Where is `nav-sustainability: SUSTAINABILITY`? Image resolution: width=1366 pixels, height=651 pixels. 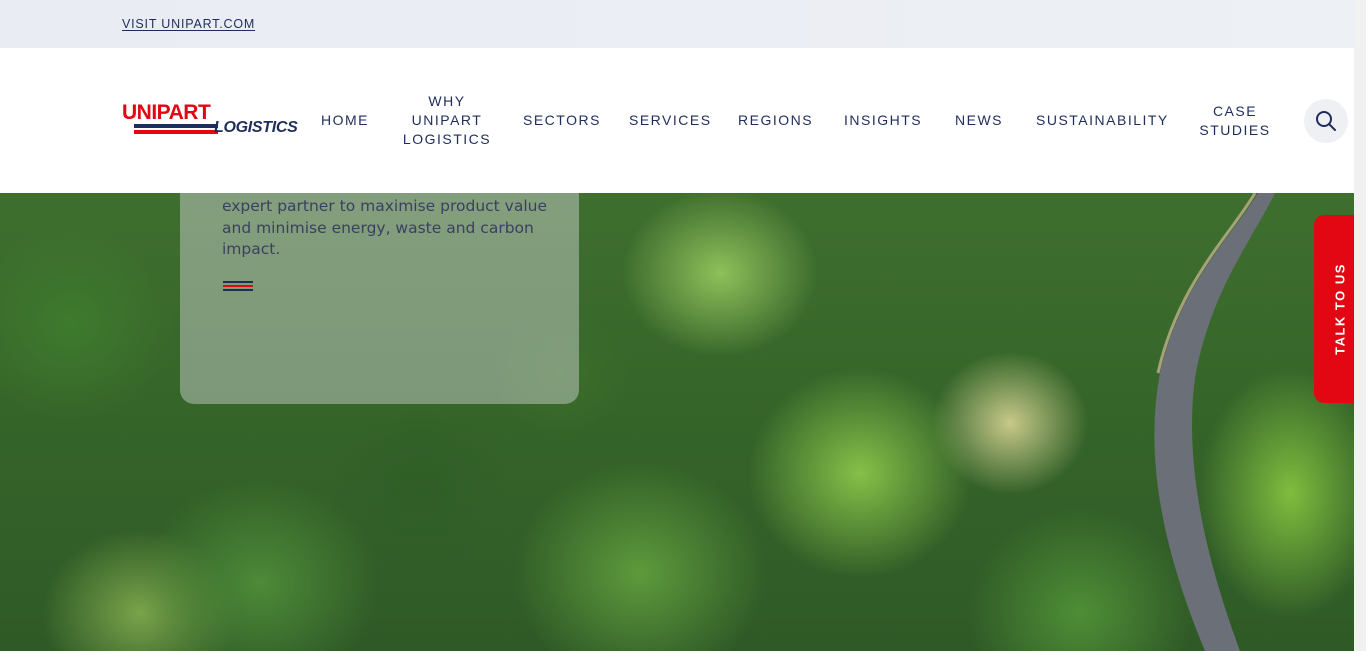 nav-sustainability: SUSTAINABILITY is located at coordinates (1102, 120).